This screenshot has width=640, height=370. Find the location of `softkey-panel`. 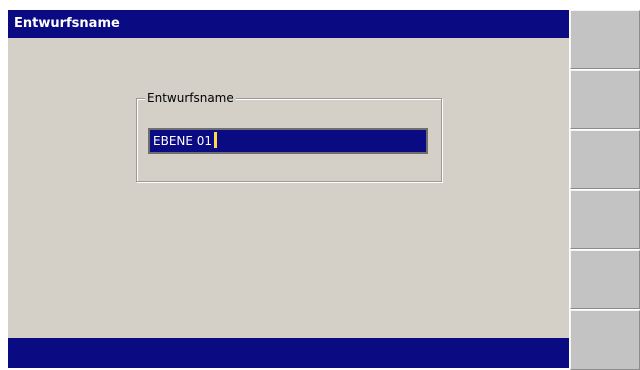

softkey-panel is located at coordinates (605, 190).